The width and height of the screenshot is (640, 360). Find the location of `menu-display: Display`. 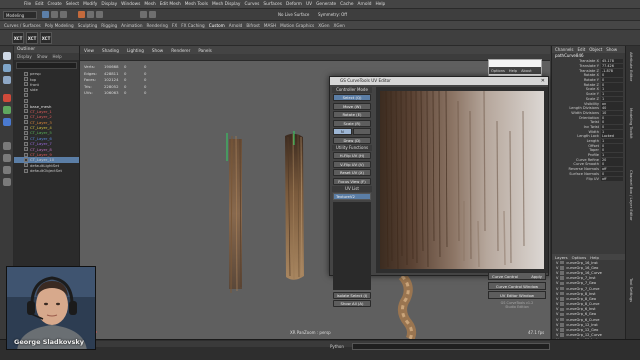

menu-display: Display is located at coordinates (109, 4).